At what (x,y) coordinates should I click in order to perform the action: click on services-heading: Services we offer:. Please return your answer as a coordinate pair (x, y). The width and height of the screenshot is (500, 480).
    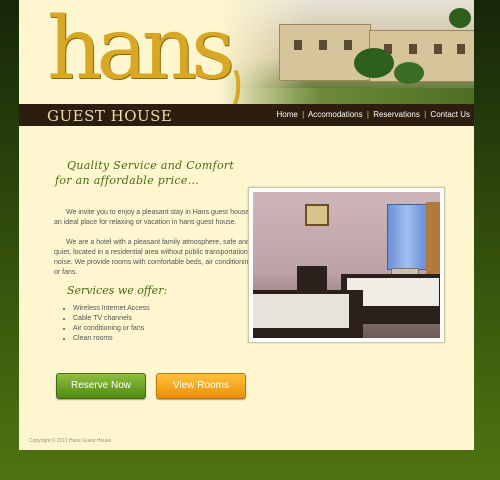
    Looking at the image, I should click on (117, 290).